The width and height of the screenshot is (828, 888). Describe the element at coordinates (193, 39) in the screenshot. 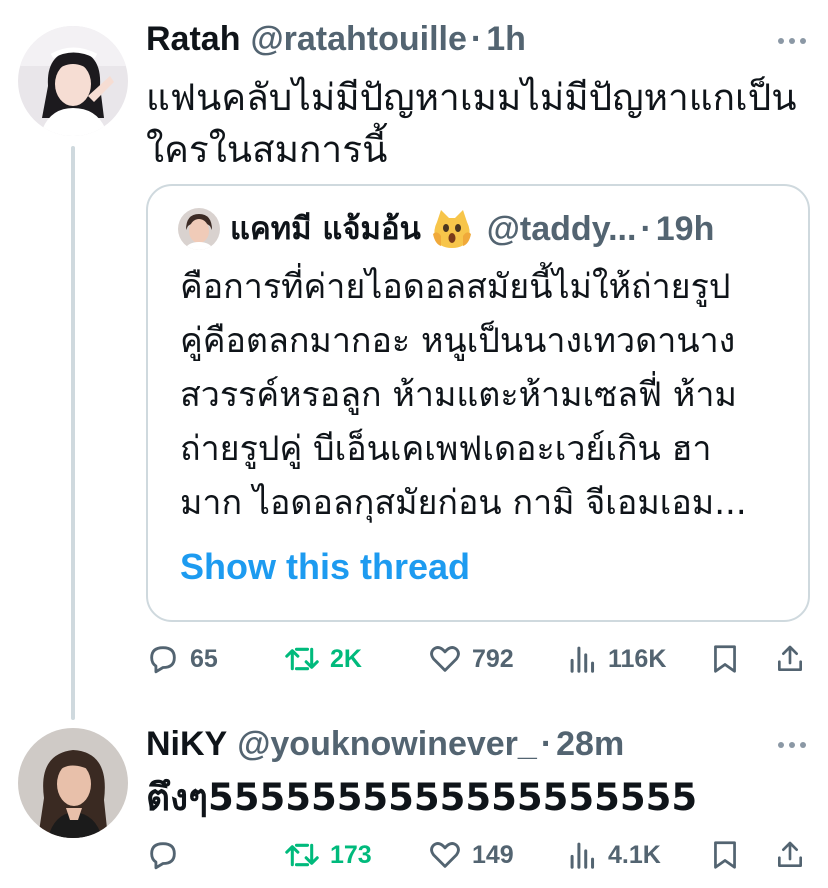

I see `display-name: Ratah` at that location.